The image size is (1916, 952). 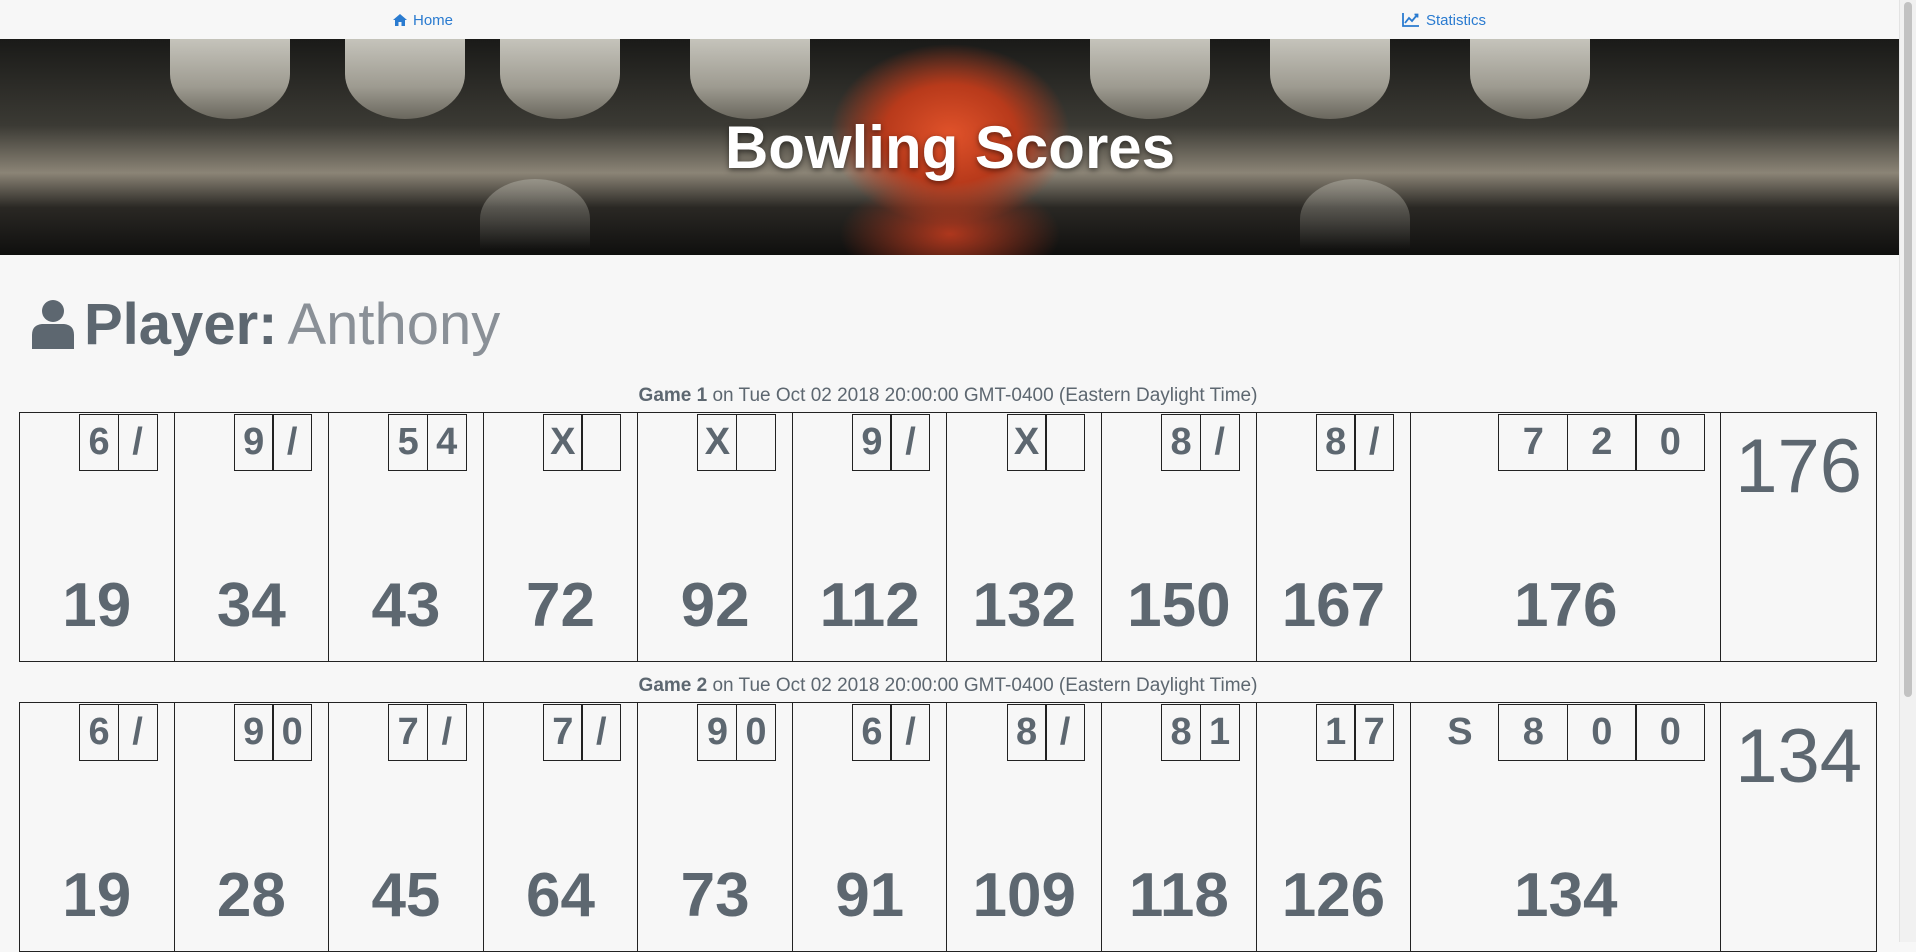 I want to click on tenth-frame: S 800 134, so click(x=1566, y=827).